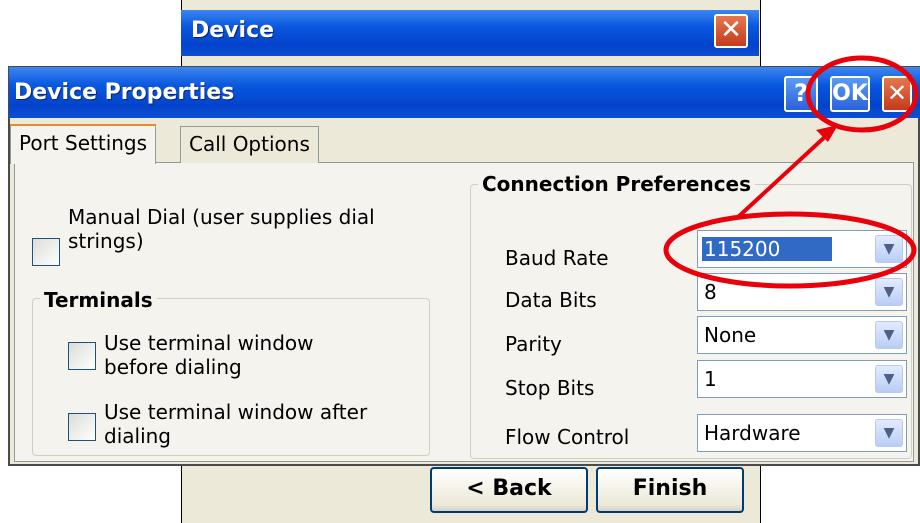 This screenshot has height=523, width=920. Describe the element at coordinates (862, 94) in the screenshot. I see `ok-highlight-ellipse` at that location.